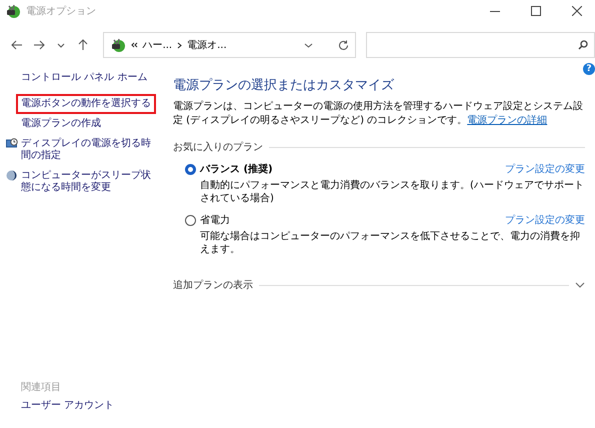  What do you see at coordinates (344, 45) in the screenshot?
I see `refresh-icon` at bounding box center [344, 45].